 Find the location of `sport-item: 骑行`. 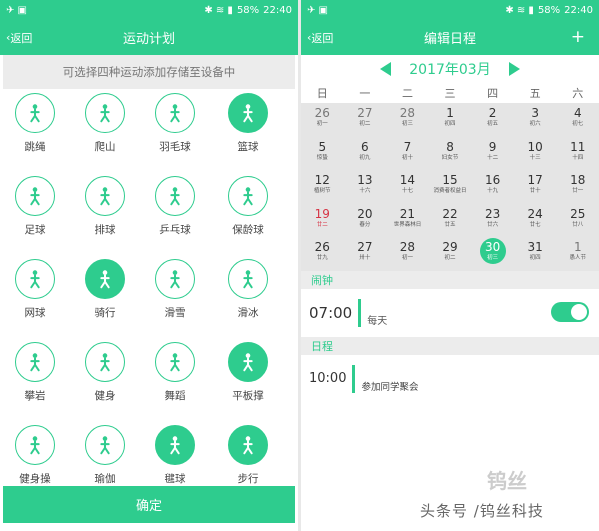

sport-item: 骑行 is located at coordinates (105, 289).